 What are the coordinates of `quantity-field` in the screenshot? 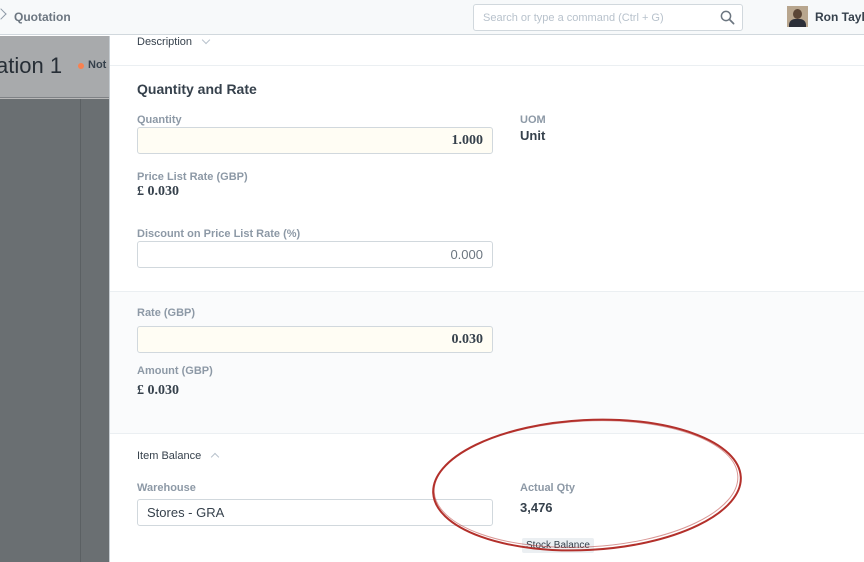 It's located at (315, 140).